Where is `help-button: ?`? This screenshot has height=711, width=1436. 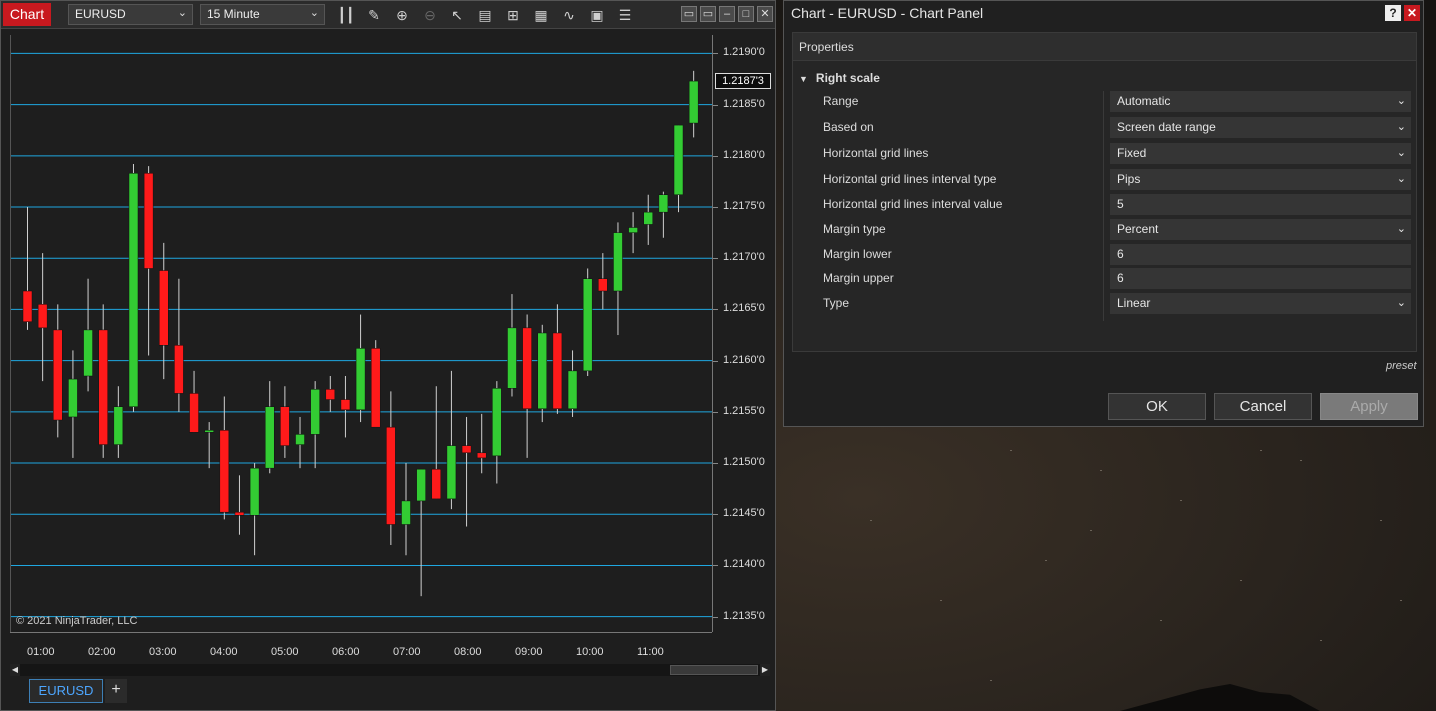 help-button: ? is located at coordinates (1393, 13).